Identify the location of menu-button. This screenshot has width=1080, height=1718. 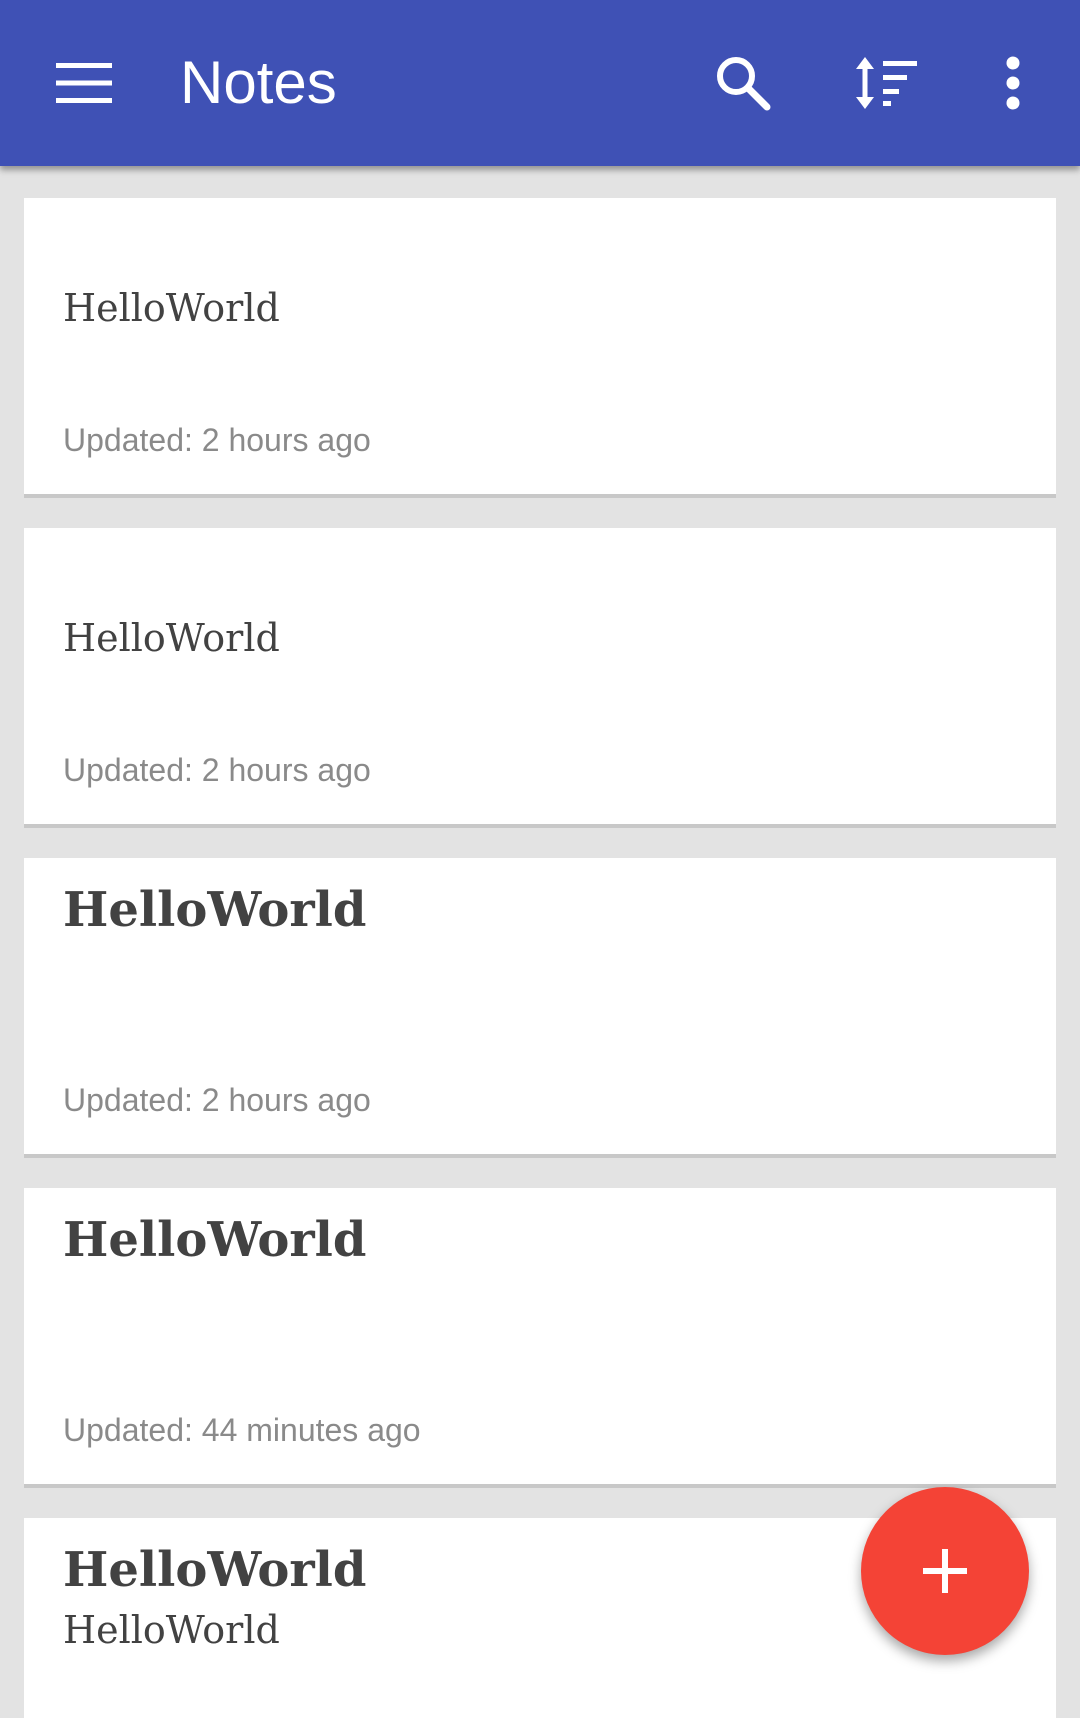
(84, 83).